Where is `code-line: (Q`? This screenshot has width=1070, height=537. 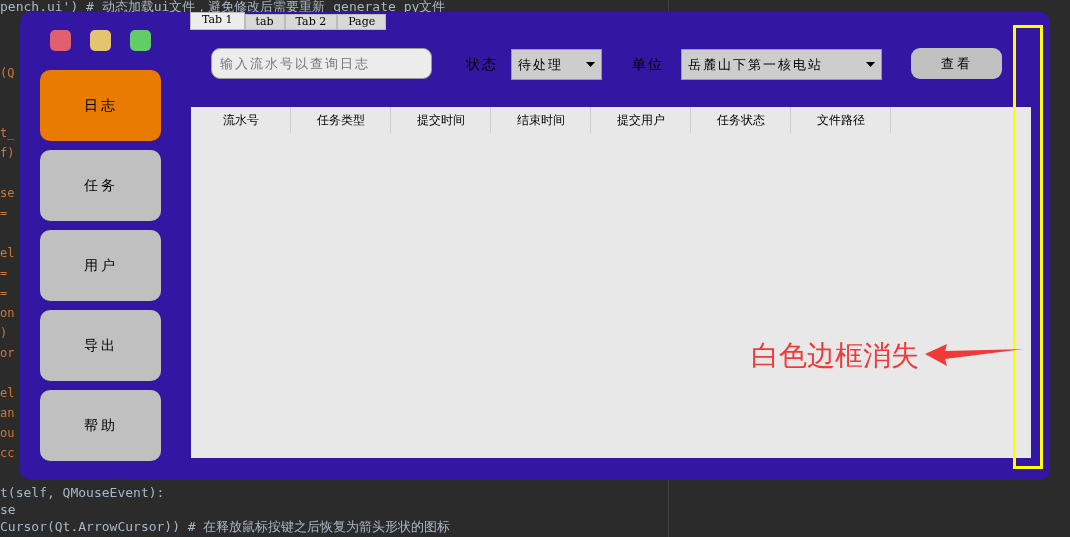 code-line: (Q is located at coordinates (7, 73).